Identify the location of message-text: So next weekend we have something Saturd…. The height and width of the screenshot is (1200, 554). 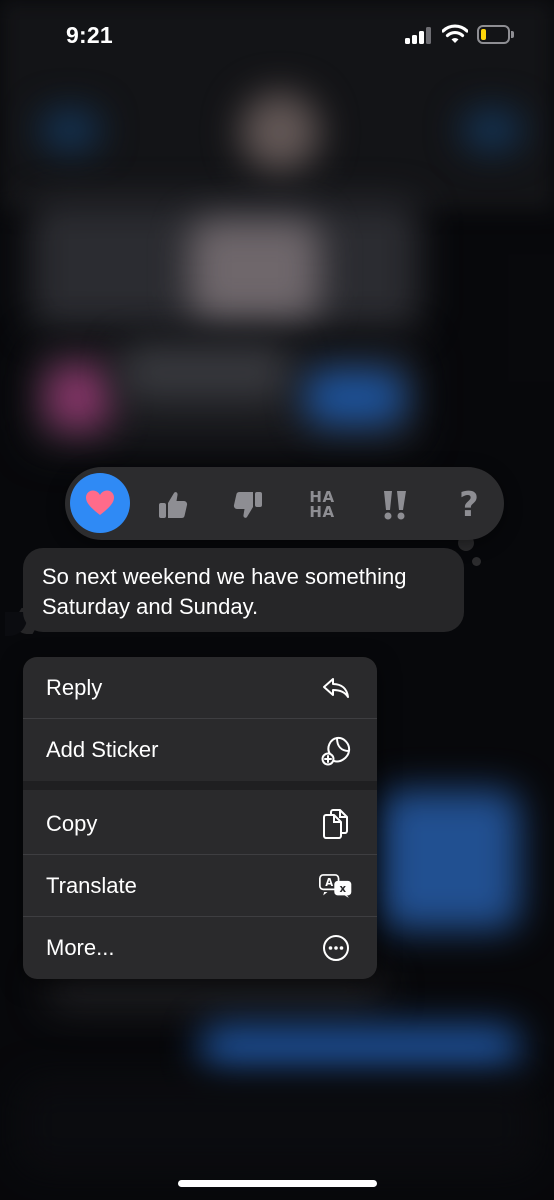
(224, 591).